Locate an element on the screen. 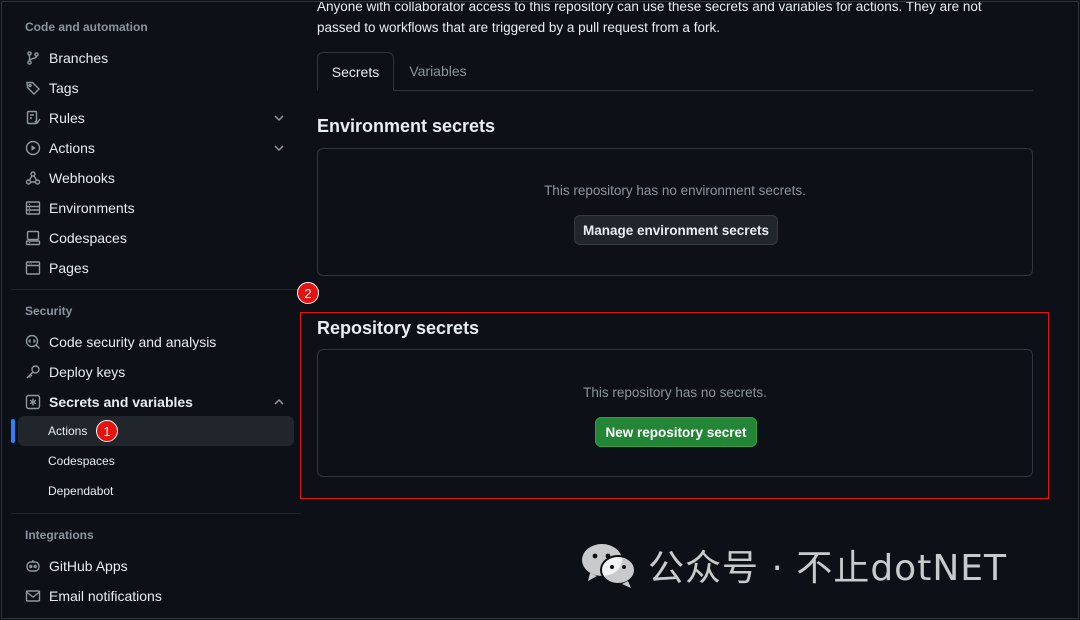 This screenshot has height=620, width=1080. tab-secrets: Secrets is located at coordinates (355, 71).